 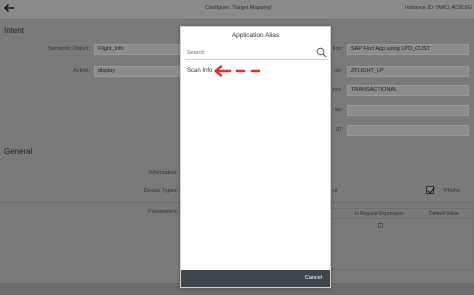 I want to click on parameters-table: Is Regular Expression Default Value, so click(x=402, y=239).